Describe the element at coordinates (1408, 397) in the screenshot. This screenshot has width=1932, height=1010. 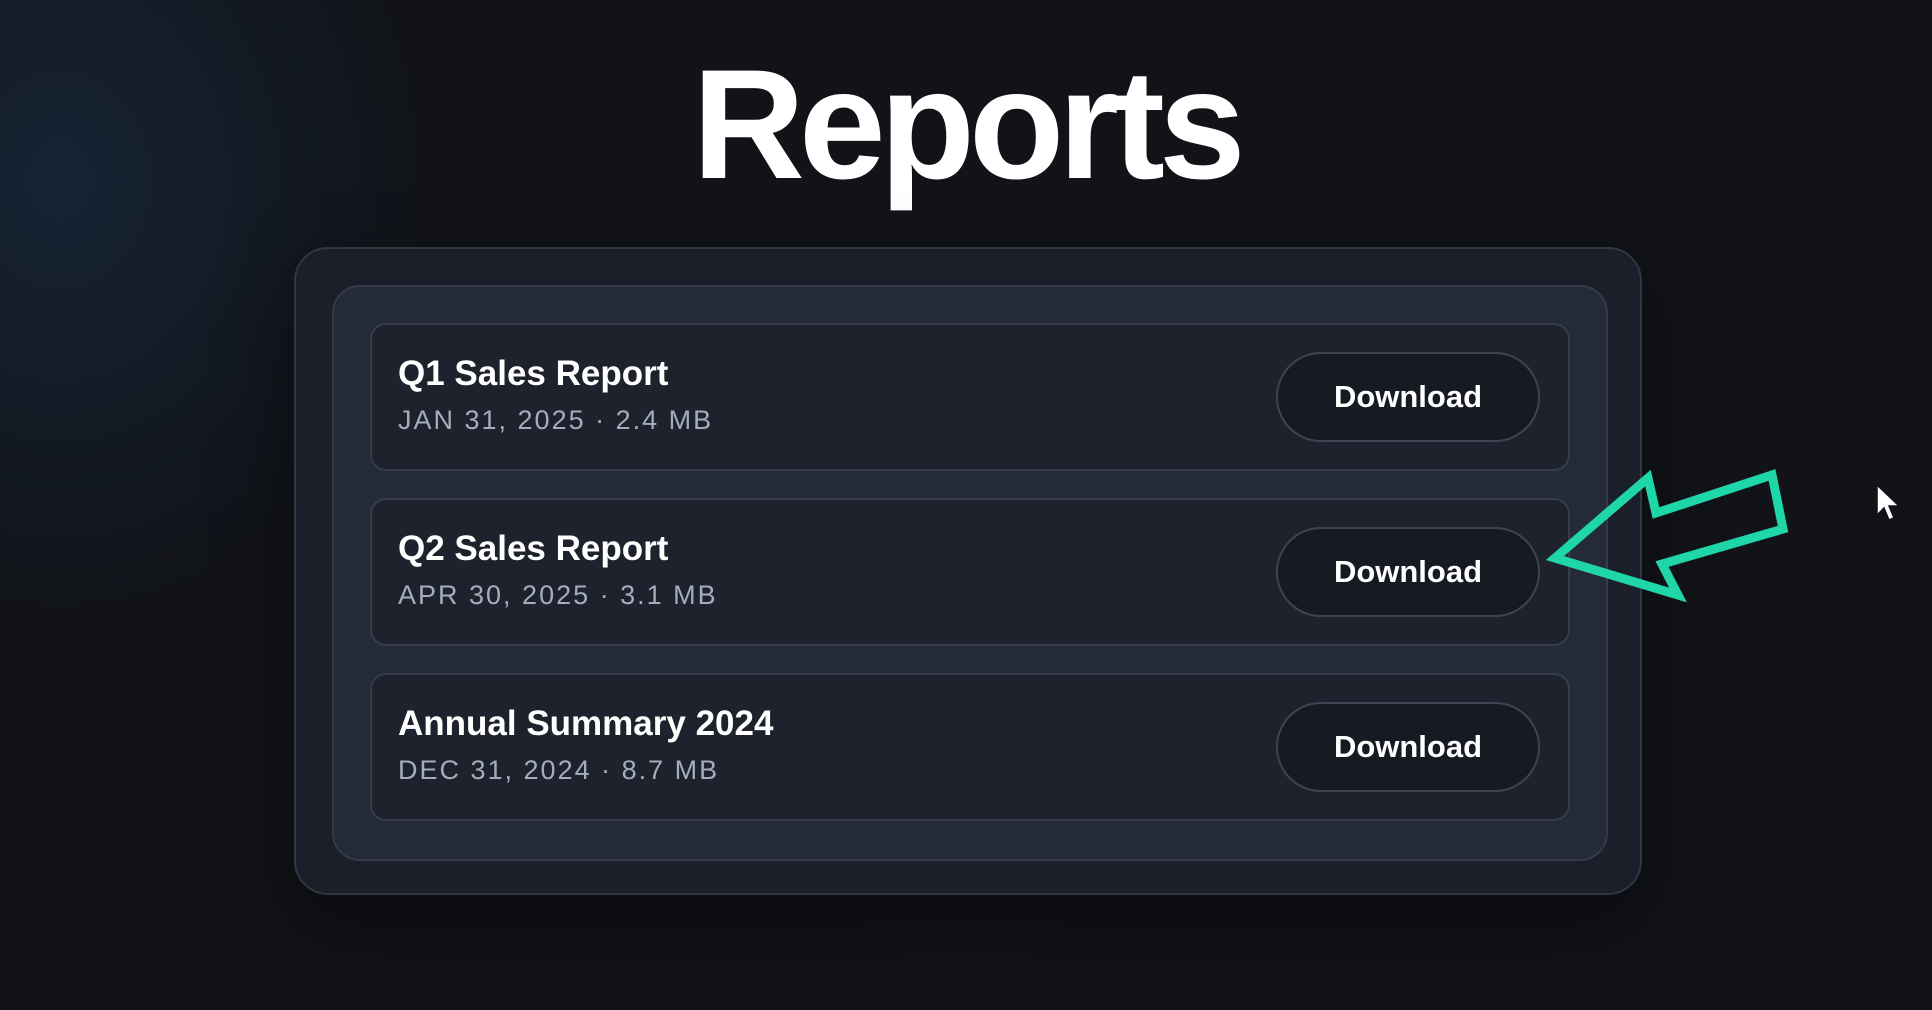
I see `download-button-q1: Download` at that location.